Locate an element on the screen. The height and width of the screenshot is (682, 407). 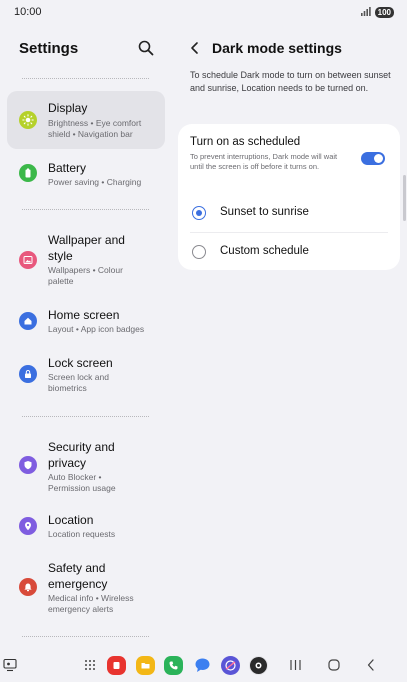
back-button-icon is located at coordinates (371, 665).